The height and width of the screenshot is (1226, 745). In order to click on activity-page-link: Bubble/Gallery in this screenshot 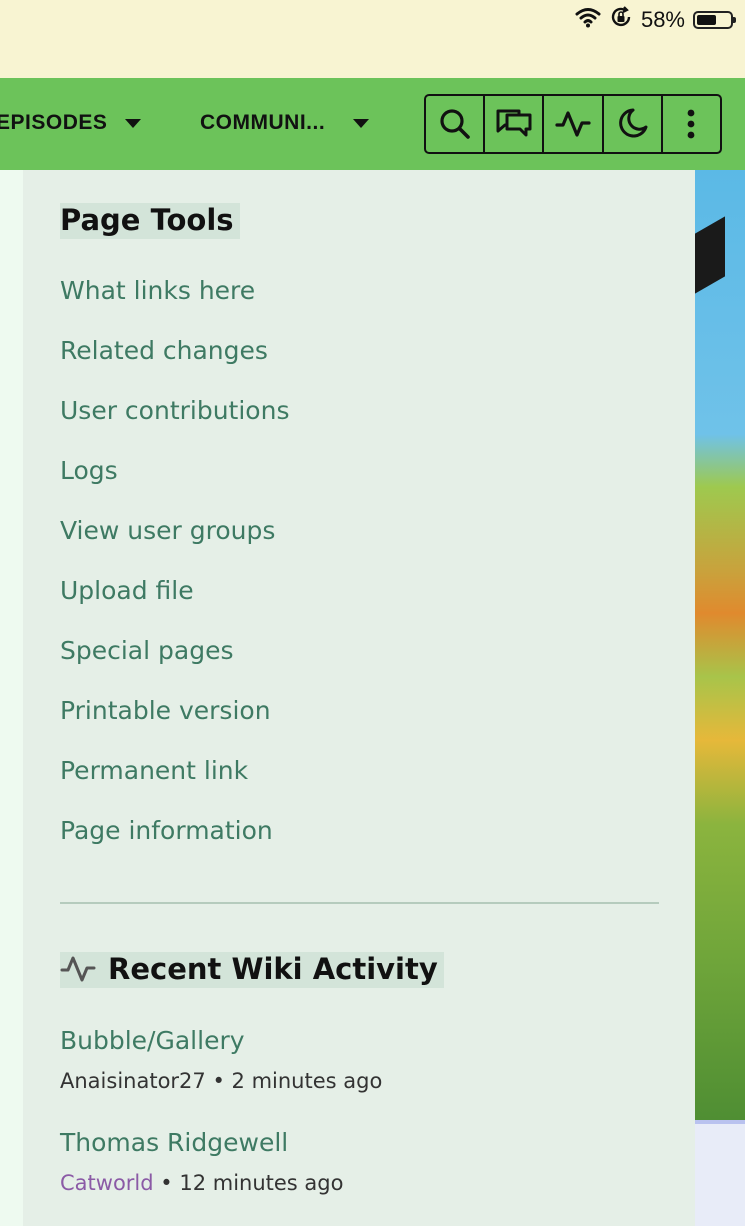, I will do `click(152, 1040)`.